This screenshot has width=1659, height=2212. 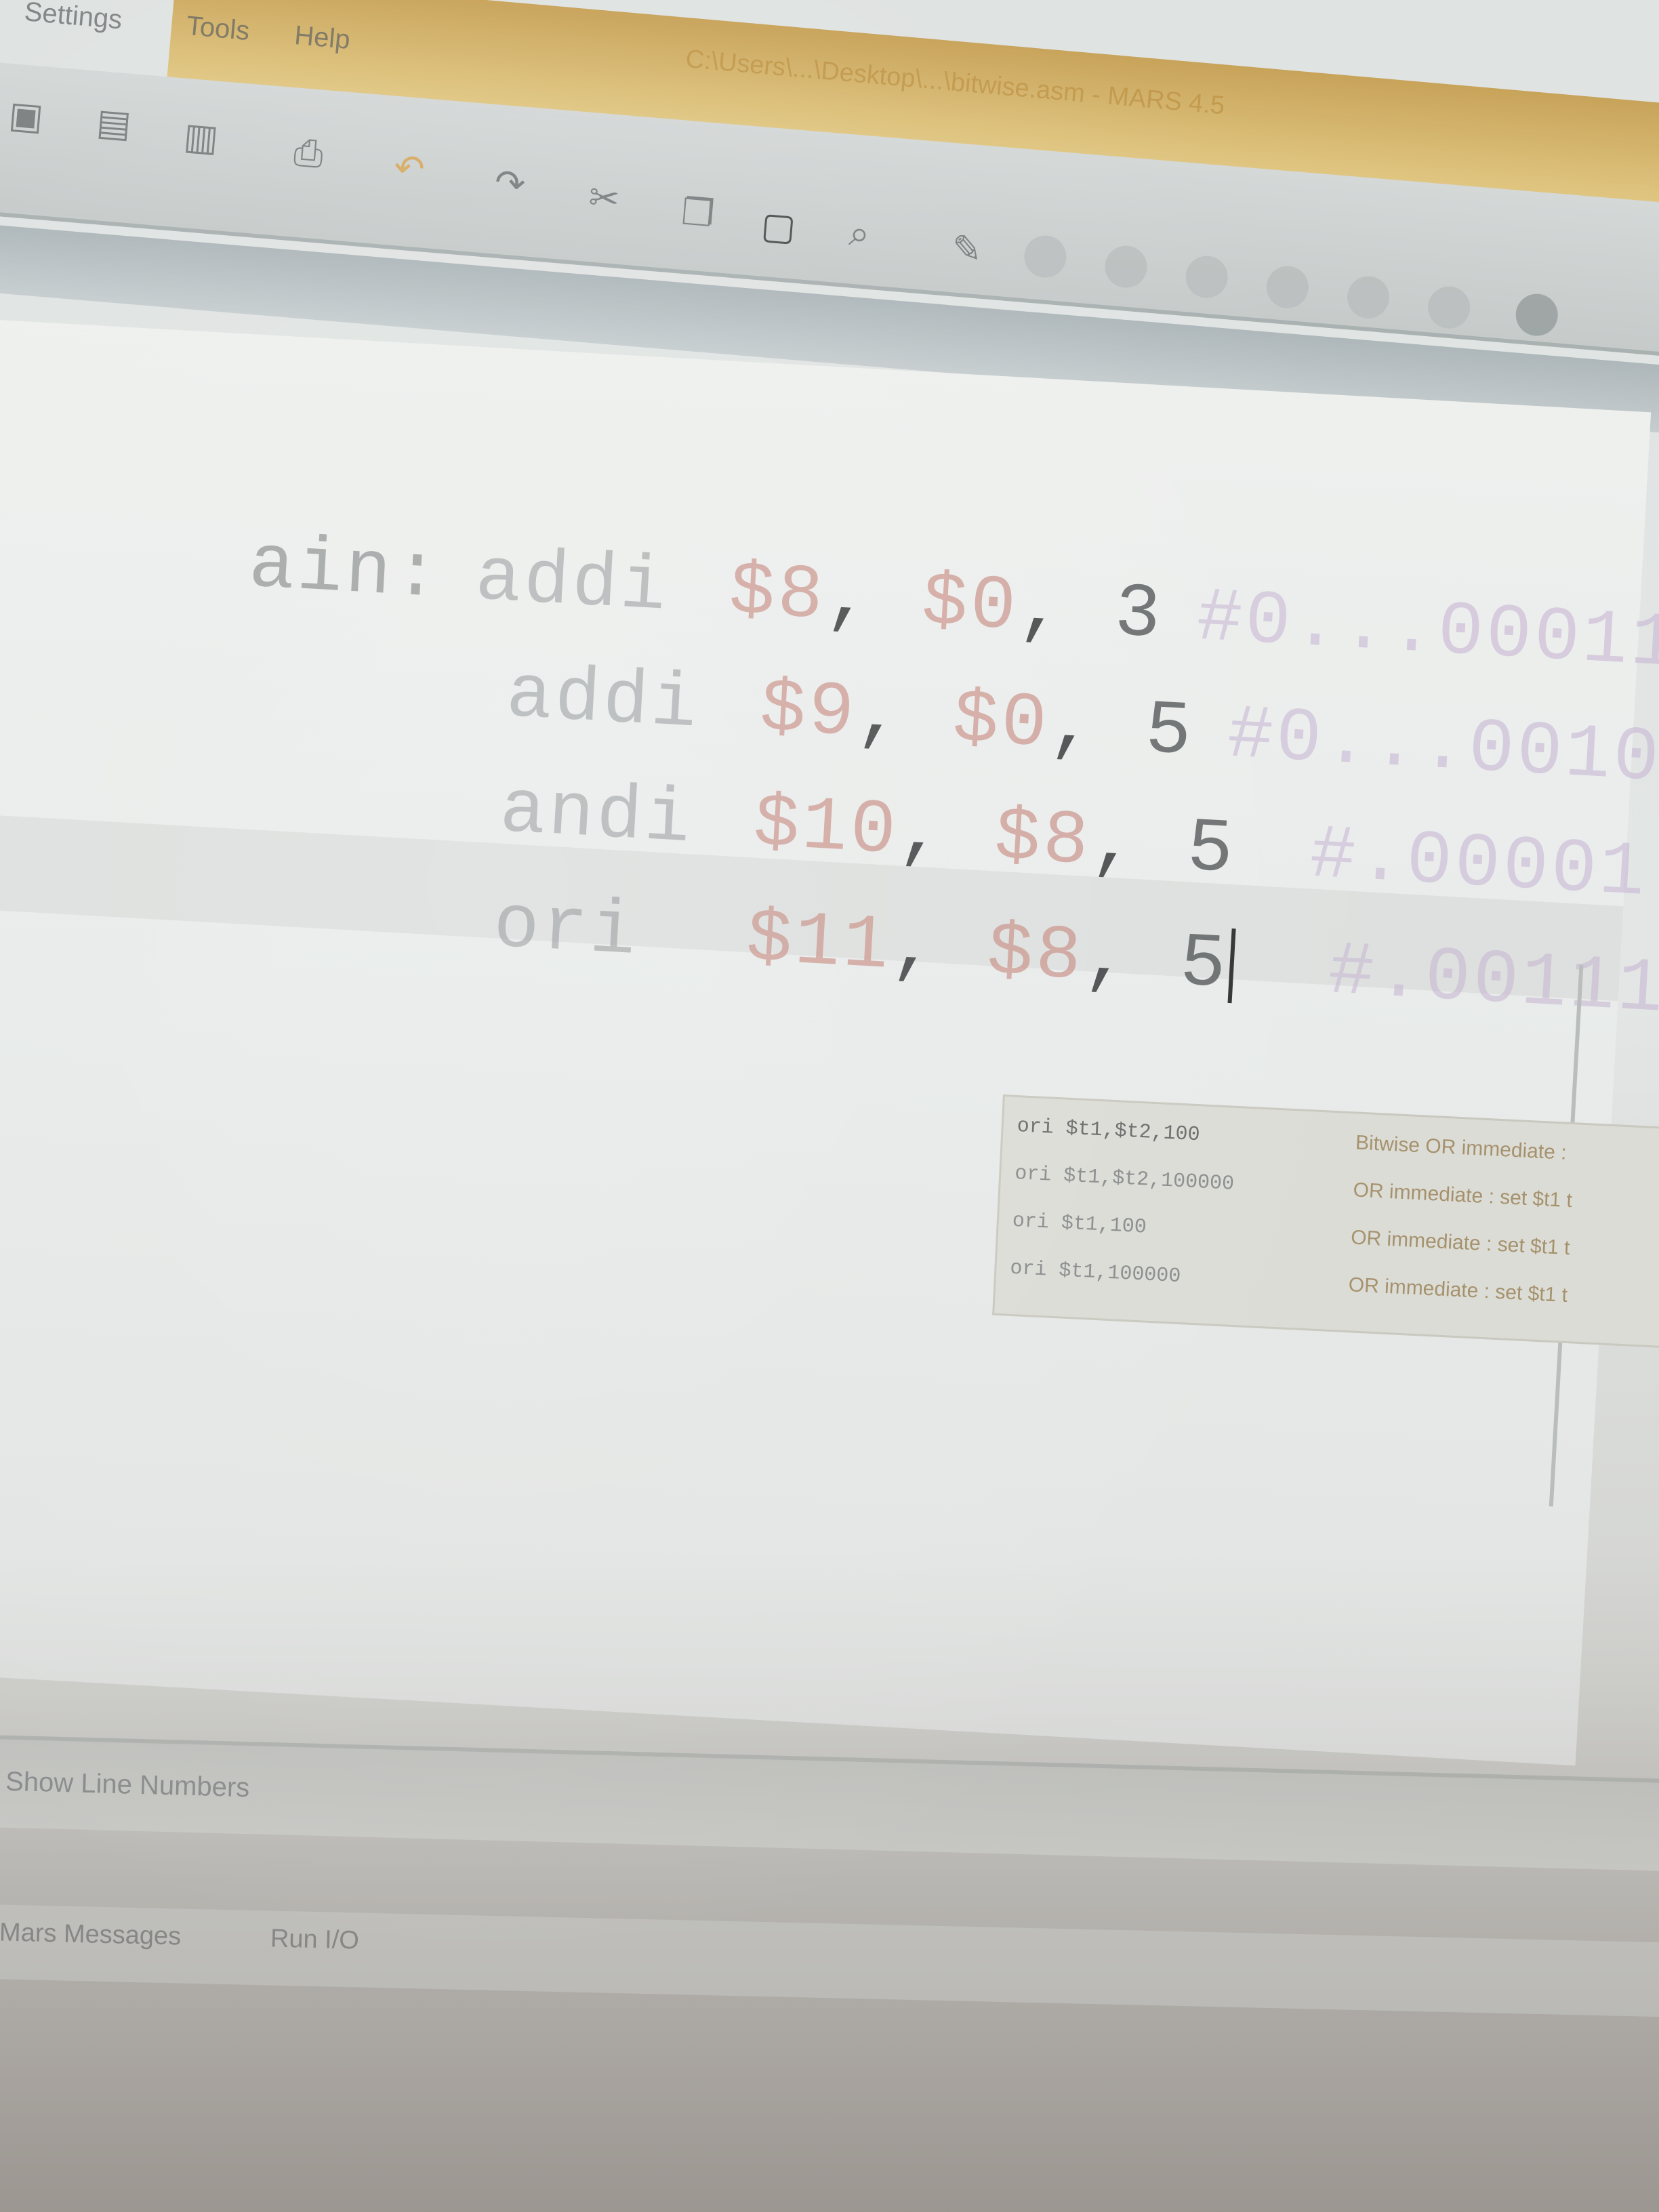 What do you see at coordinates (967, 249) in the screenshot?
I see `assemble-icon: ✎` at bounding box center [967, 249].